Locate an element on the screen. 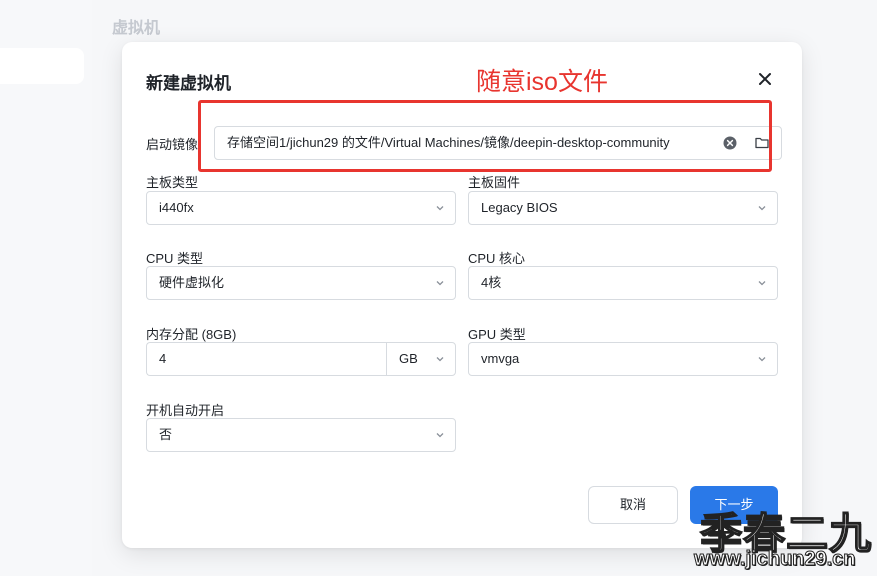 This screenshot has width=877, height=576. memory-unit-select: GB is located at coordinates (421, 359).